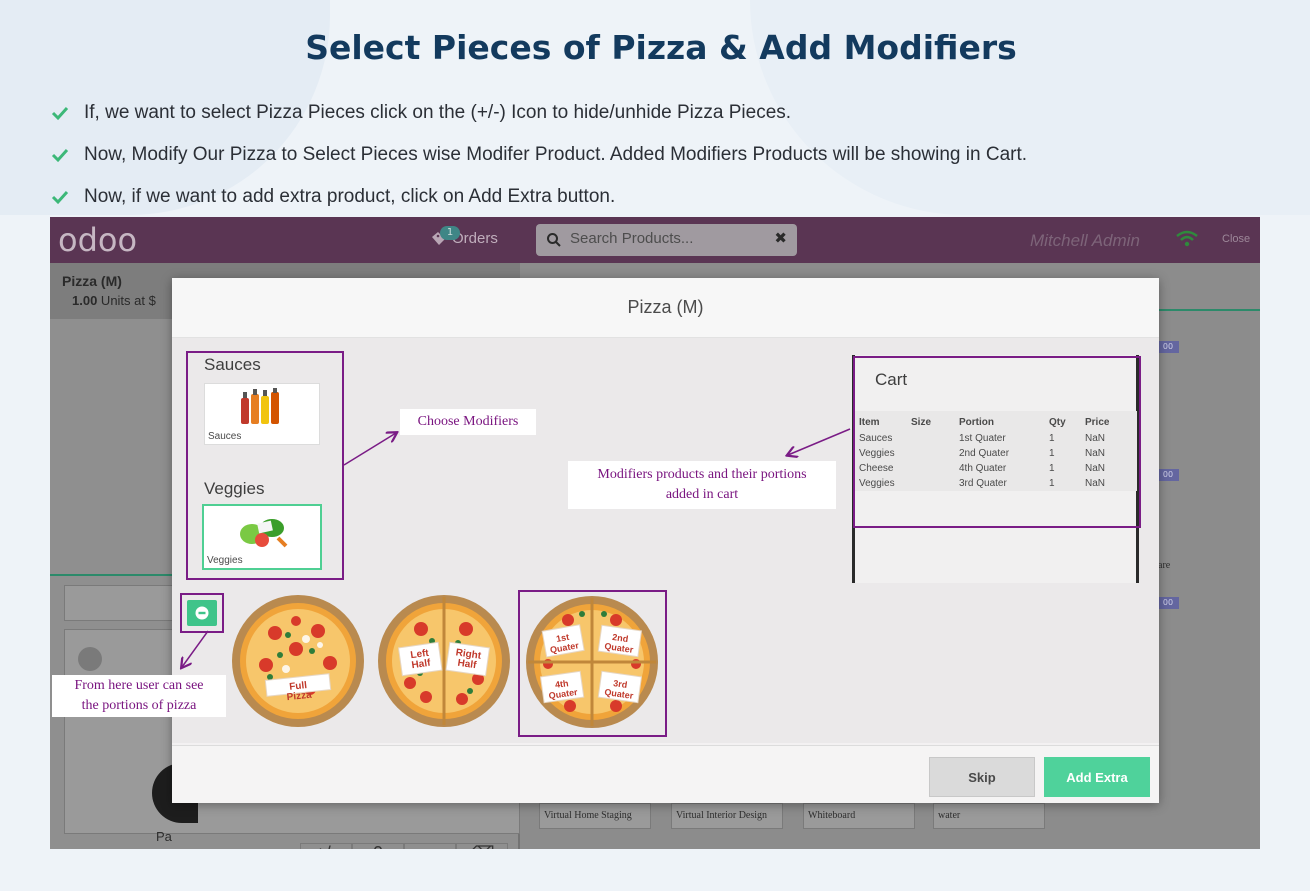 Image resolution: width=1310 pixels, height=891 pixels. Describe the element at coordinates (85, 300) in the screenshot. I see `order-line-qty: 1.00` at that location.